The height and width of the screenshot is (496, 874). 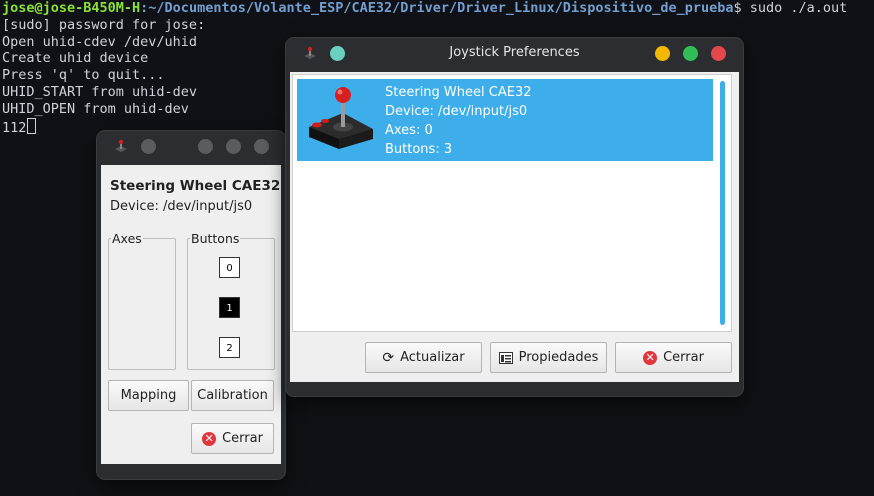 I want to click on terminal-line: 112, so click(x=14, y=127).